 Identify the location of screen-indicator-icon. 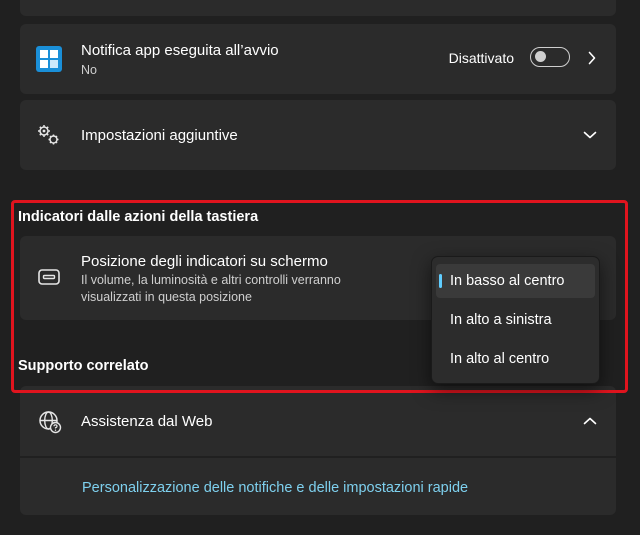
(49, 277).